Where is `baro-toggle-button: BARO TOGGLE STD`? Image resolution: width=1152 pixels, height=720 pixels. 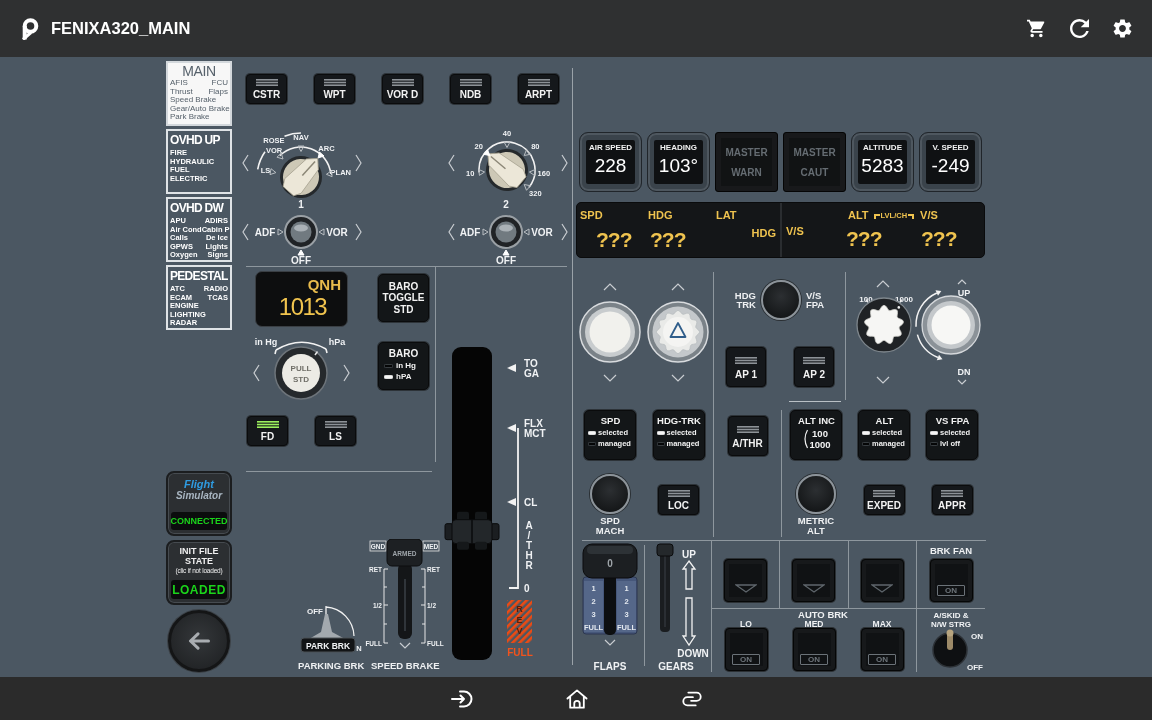
baro-toggle-button: BARO TOGGLE STD is located at coordinates (403, 298).